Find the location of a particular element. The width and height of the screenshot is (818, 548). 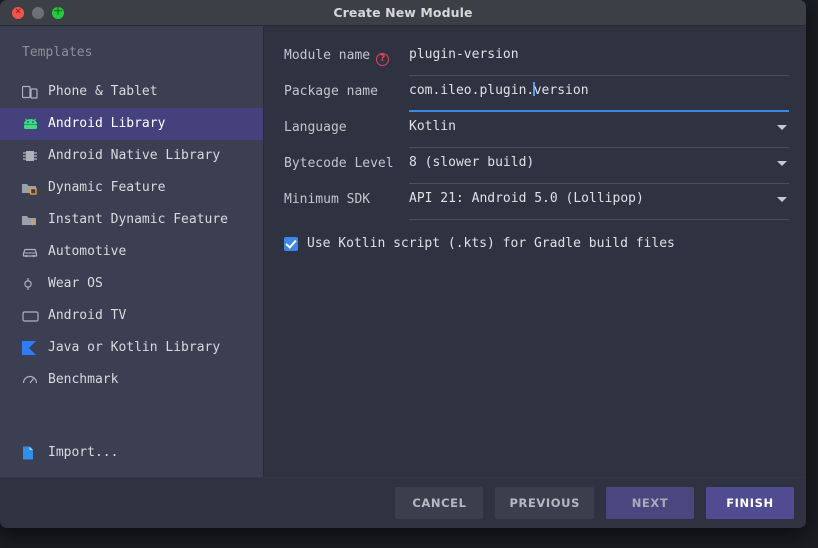

android-robot-icon is located at coordinates (31, 124).